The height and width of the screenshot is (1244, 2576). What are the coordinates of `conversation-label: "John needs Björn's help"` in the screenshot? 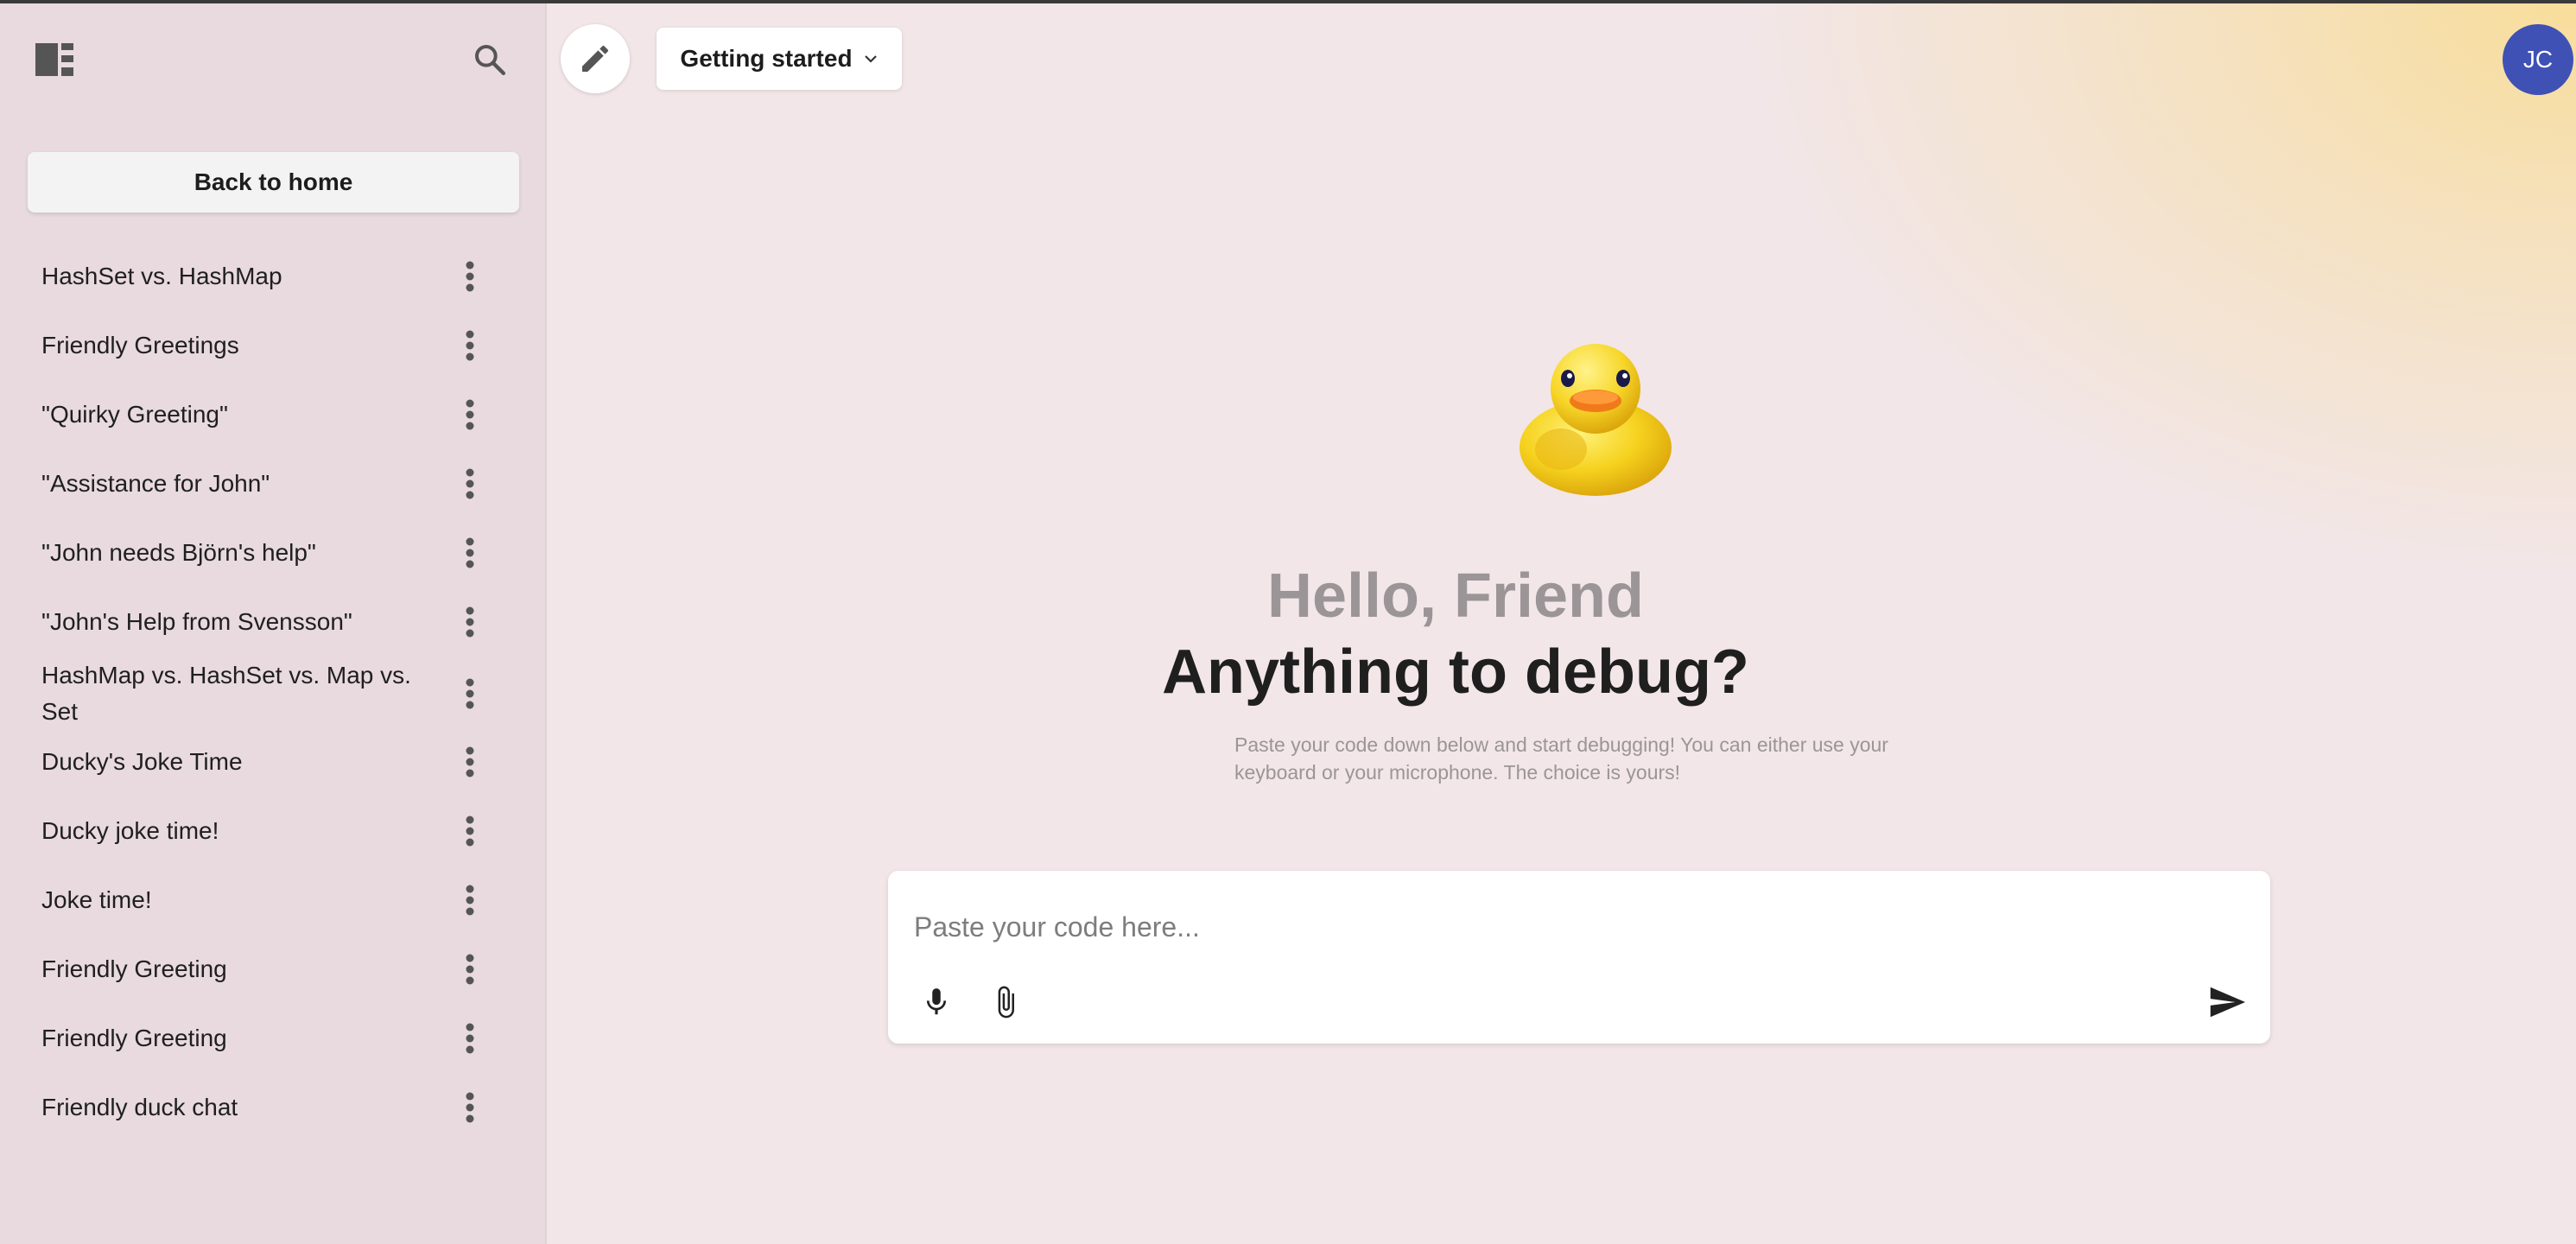 It's located at (178, 552).